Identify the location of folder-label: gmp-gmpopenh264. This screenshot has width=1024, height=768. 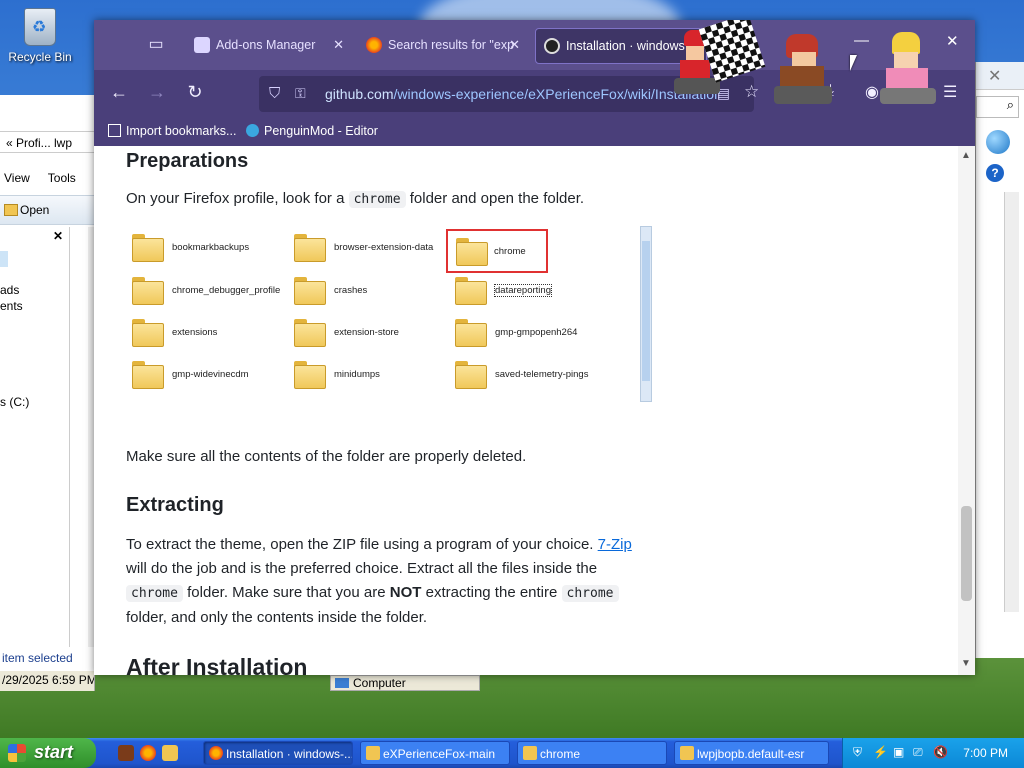
(536, 332).